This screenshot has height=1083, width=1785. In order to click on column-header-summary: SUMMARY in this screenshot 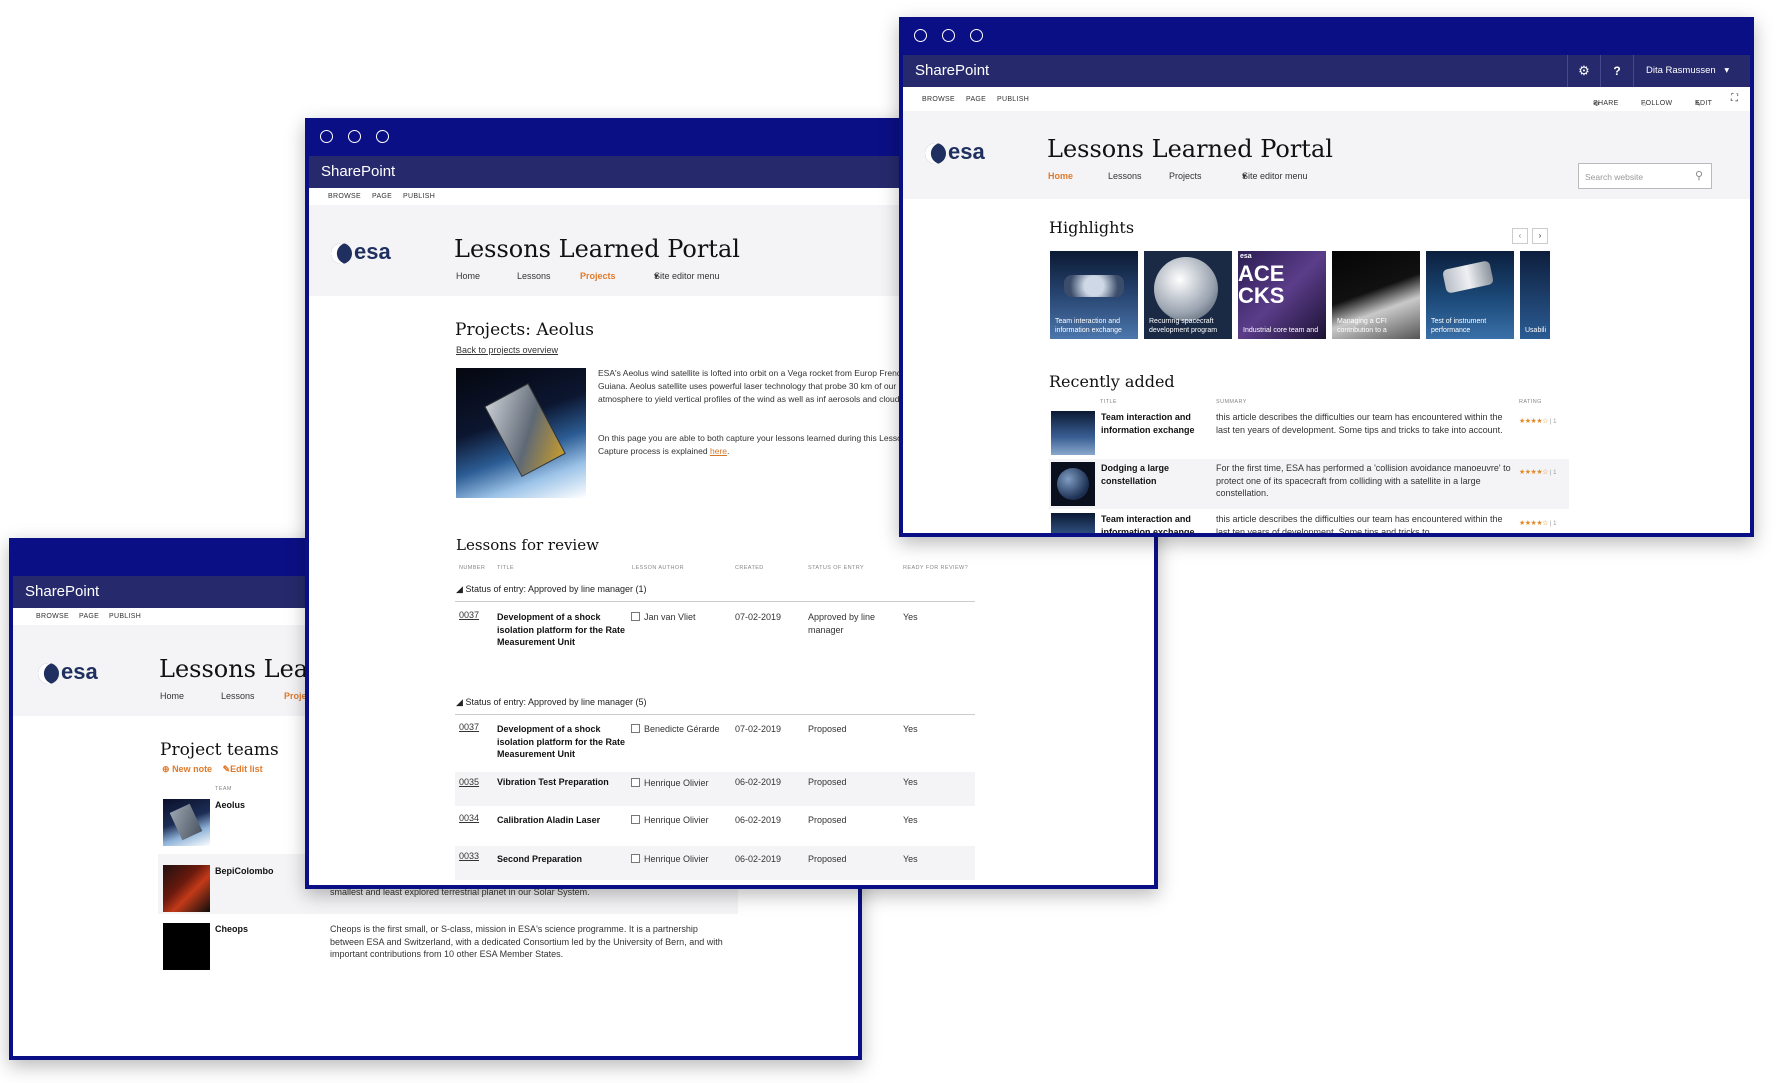, I will do `click(1231, 402)`.